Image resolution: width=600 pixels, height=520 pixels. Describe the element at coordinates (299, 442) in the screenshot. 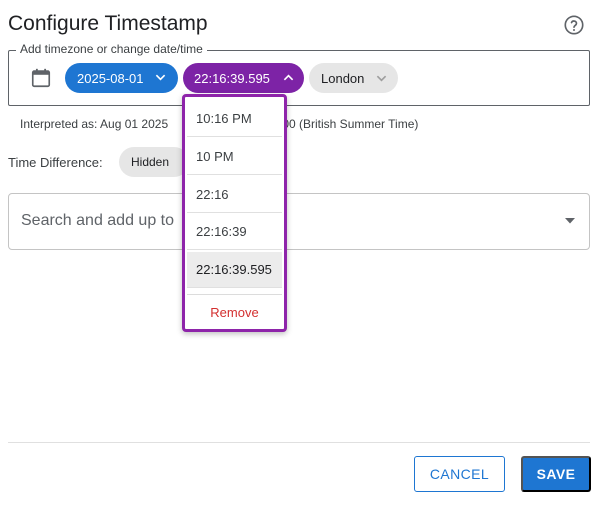

I see `actions-divider` at that location.